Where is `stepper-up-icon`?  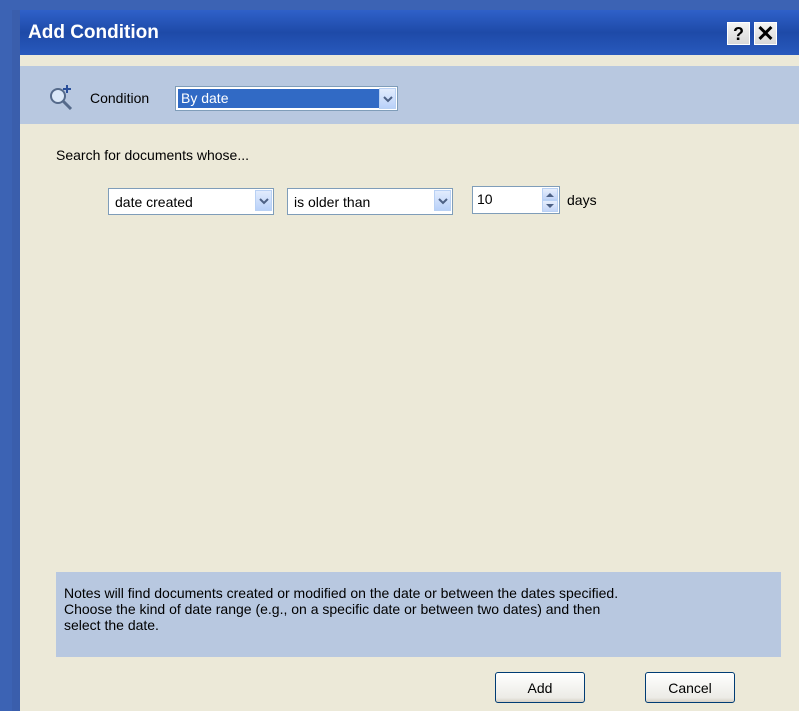 stepper-up-icon is located at coordinates (550, 194).